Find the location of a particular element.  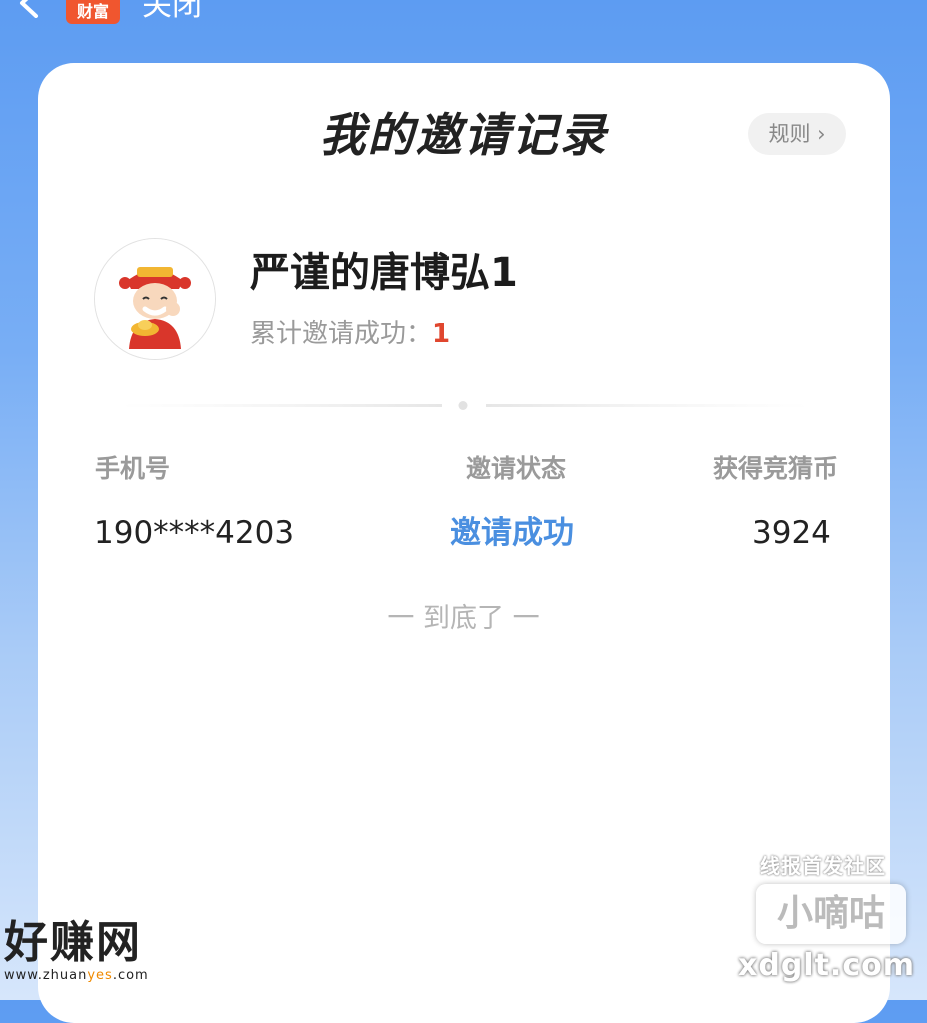

watermark-left: 好赚网 www.zhuanyes.com is located at coordinates (104, 951).